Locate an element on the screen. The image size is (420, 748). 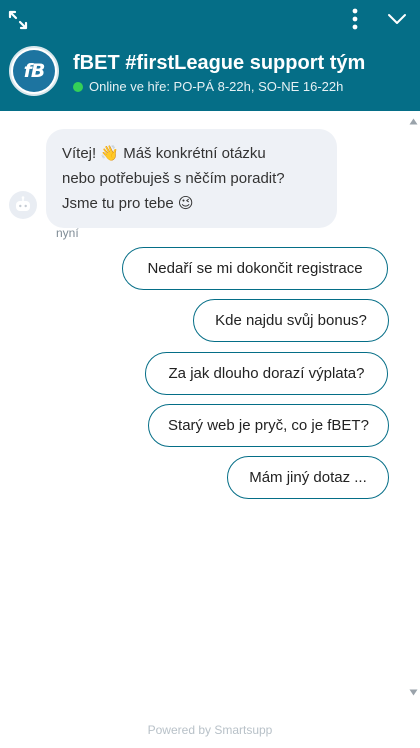
logo-mark: fB is located at coordinates (34, 71).